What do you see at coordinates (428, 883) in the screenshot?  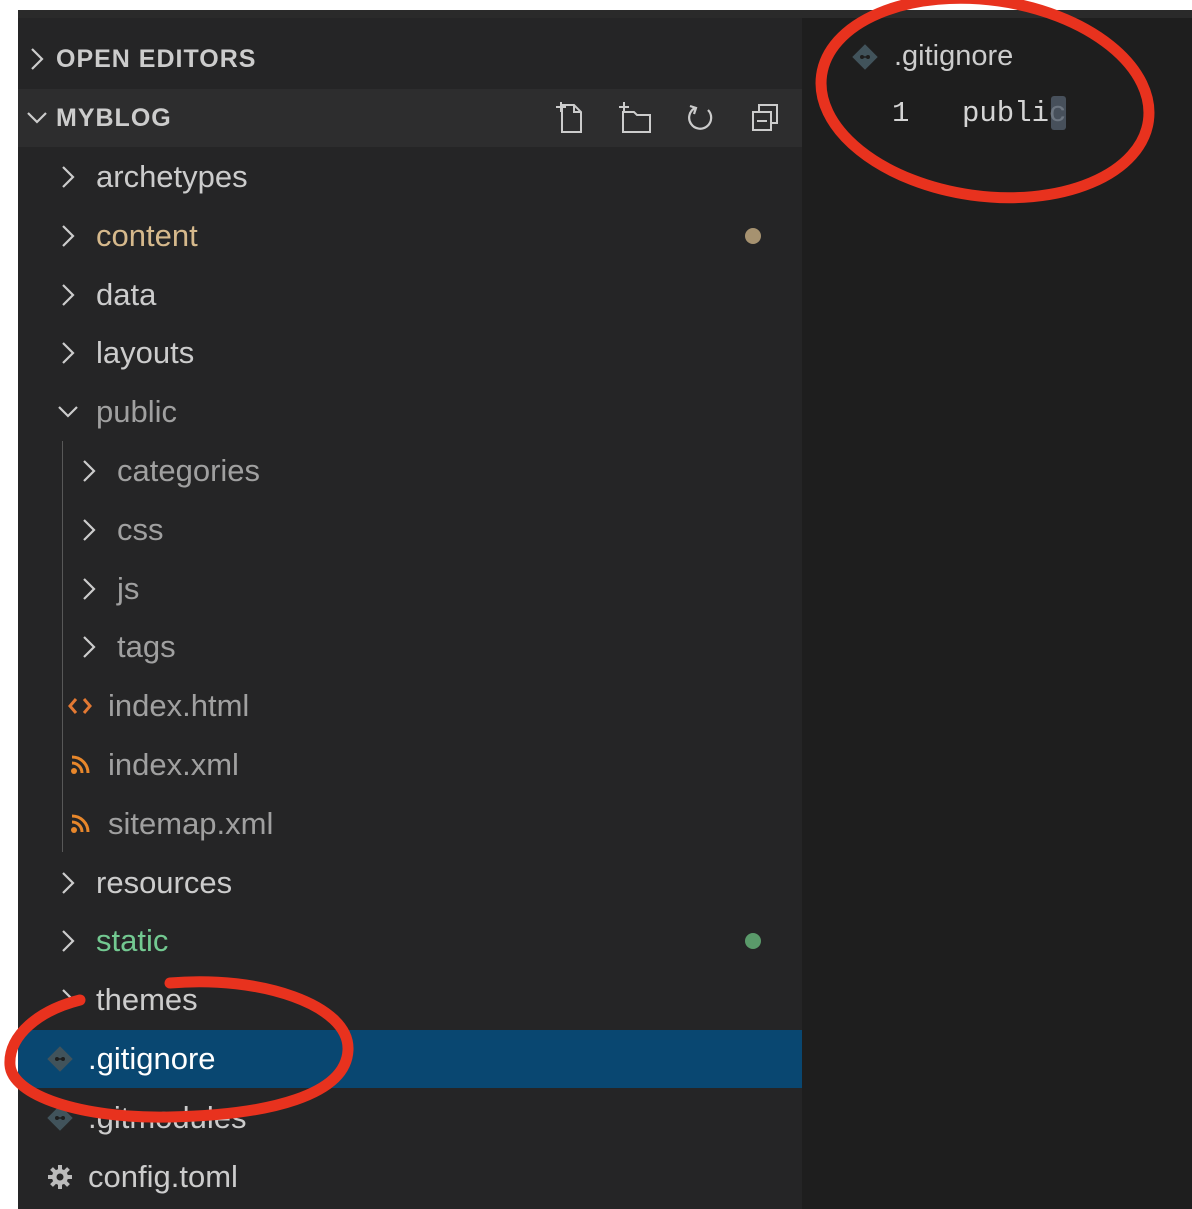 I see `tree-folder-resources: resources` at bounding box center [428, 883].